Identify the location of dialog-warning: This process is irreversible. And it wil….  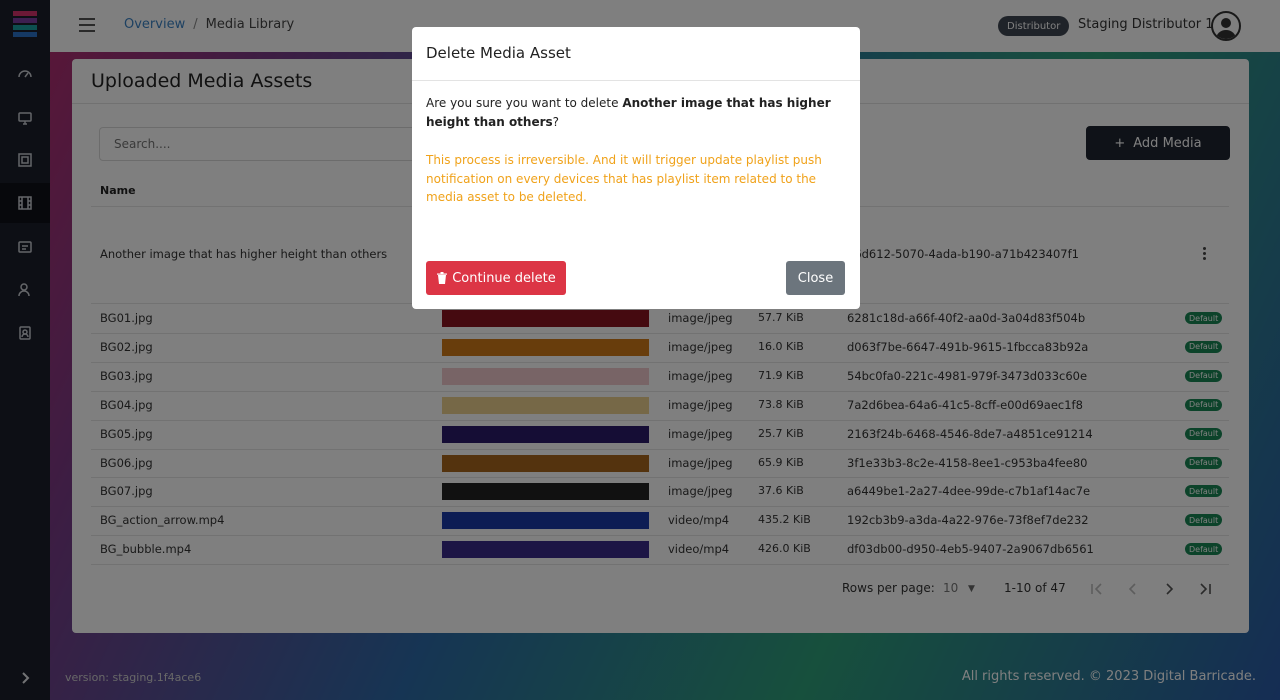
(624, 178).